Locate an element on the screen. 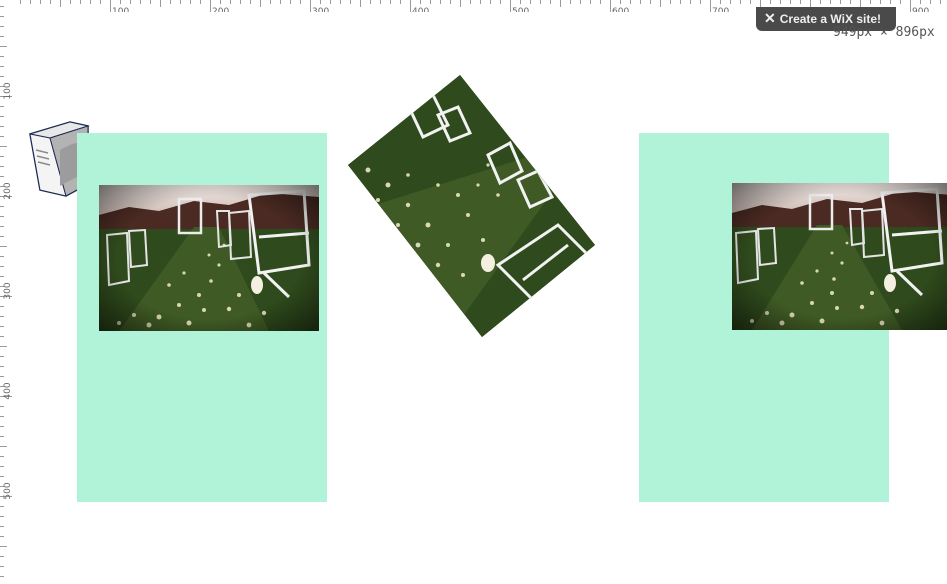  wedding-photo-left is located at coordinates (209, 258).